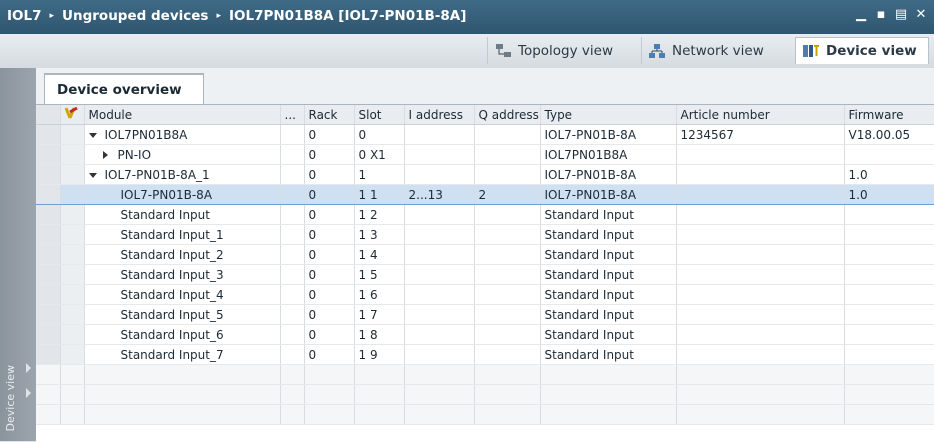 The height and width of the screenshot is (442, 934). Describe the element at coordinates (439, 115) in the screenshot. I see `column-header-i-address: I address` at that location.